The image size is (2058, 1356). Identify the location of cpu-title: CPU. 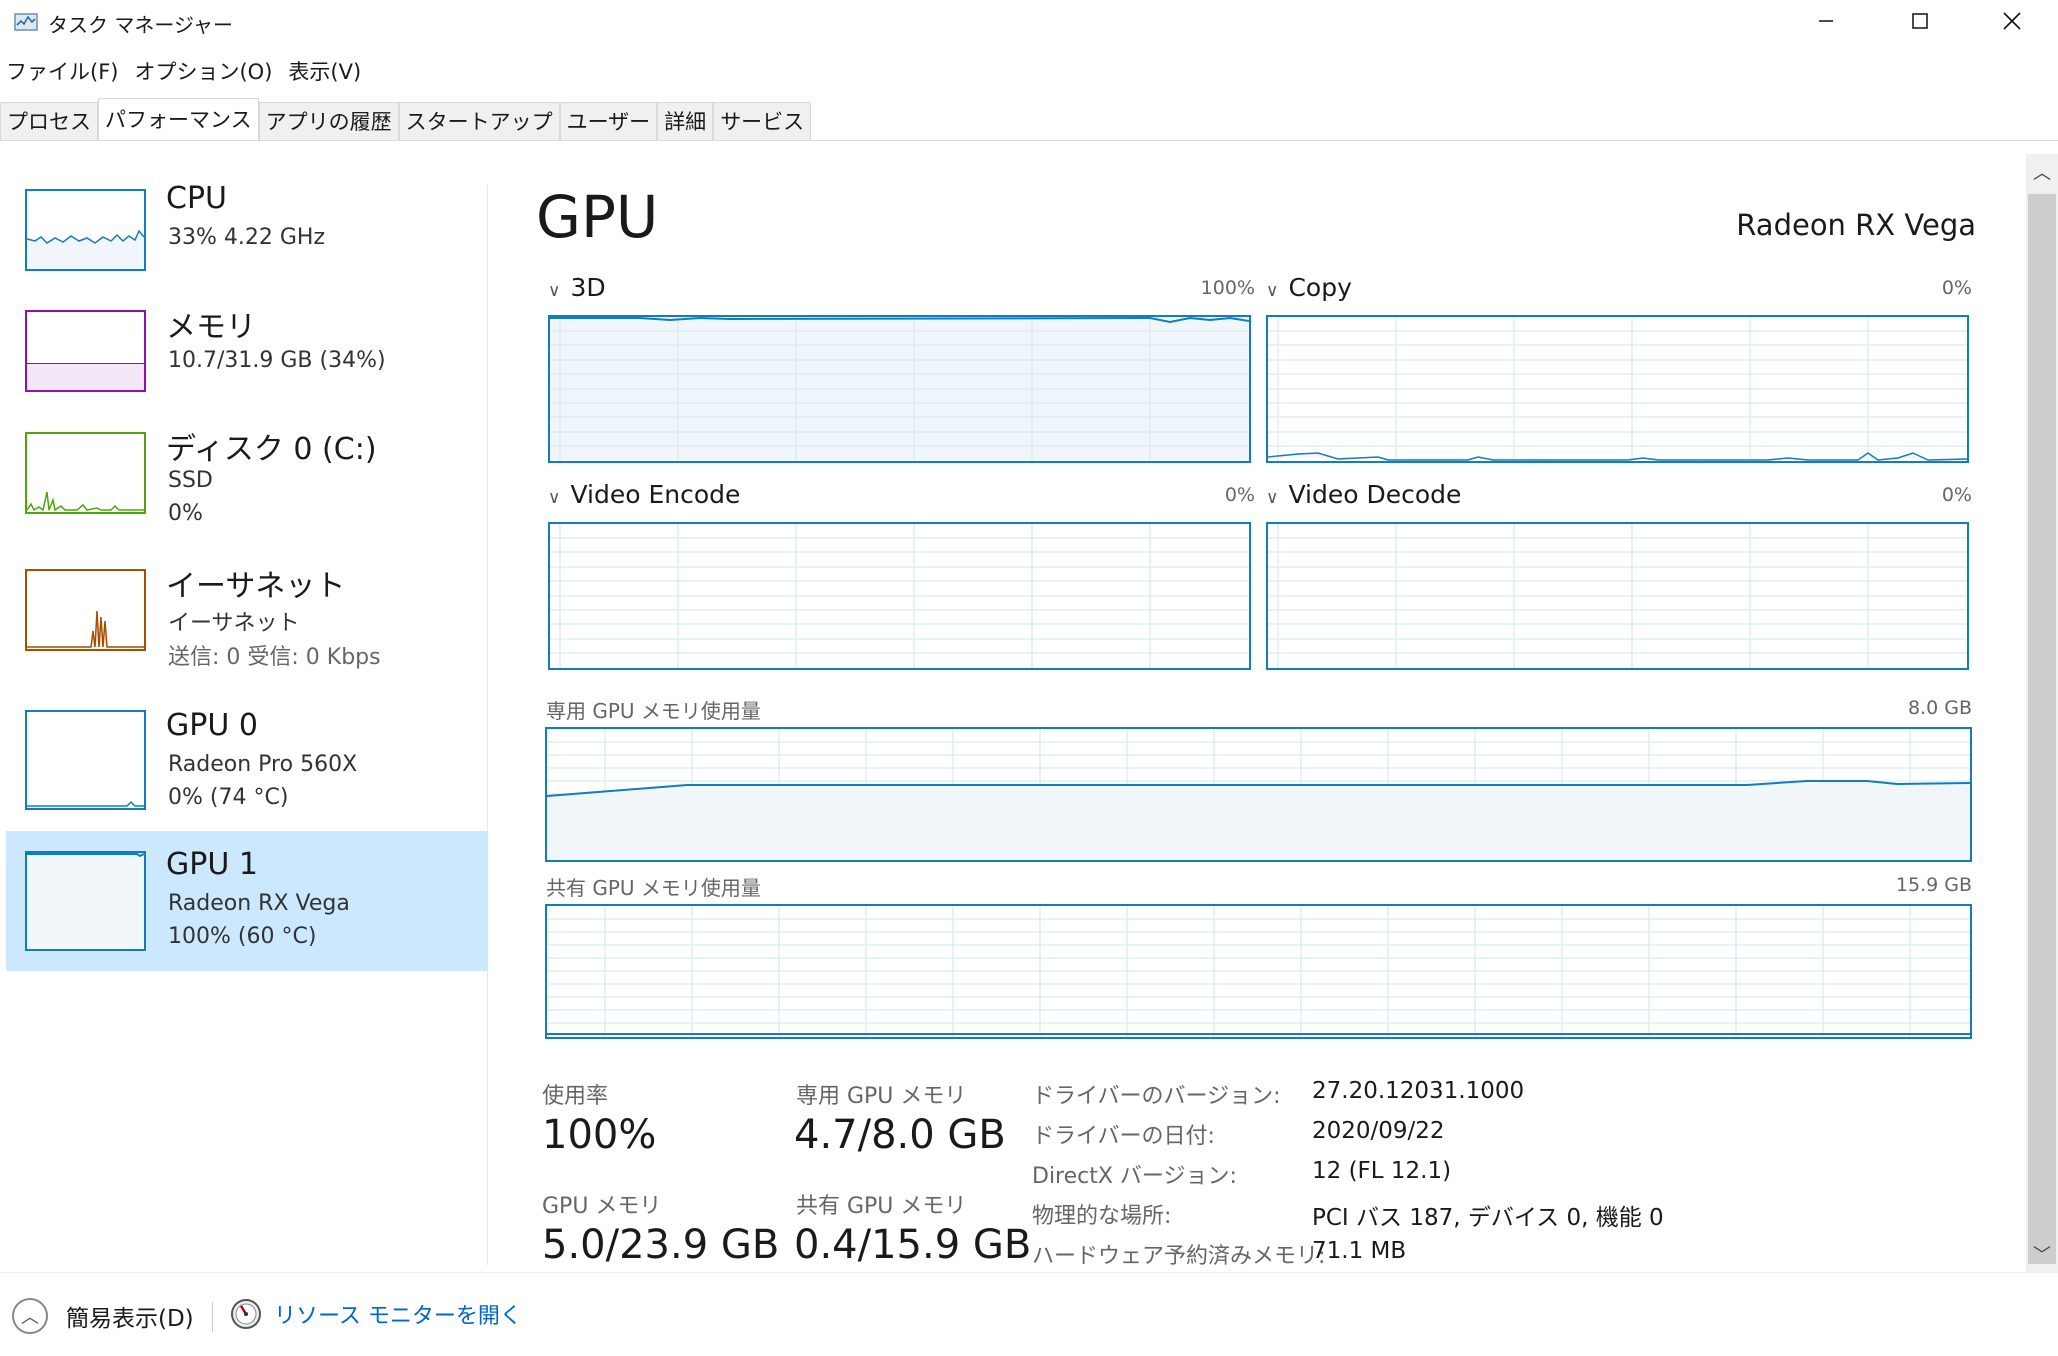
(196, 198).